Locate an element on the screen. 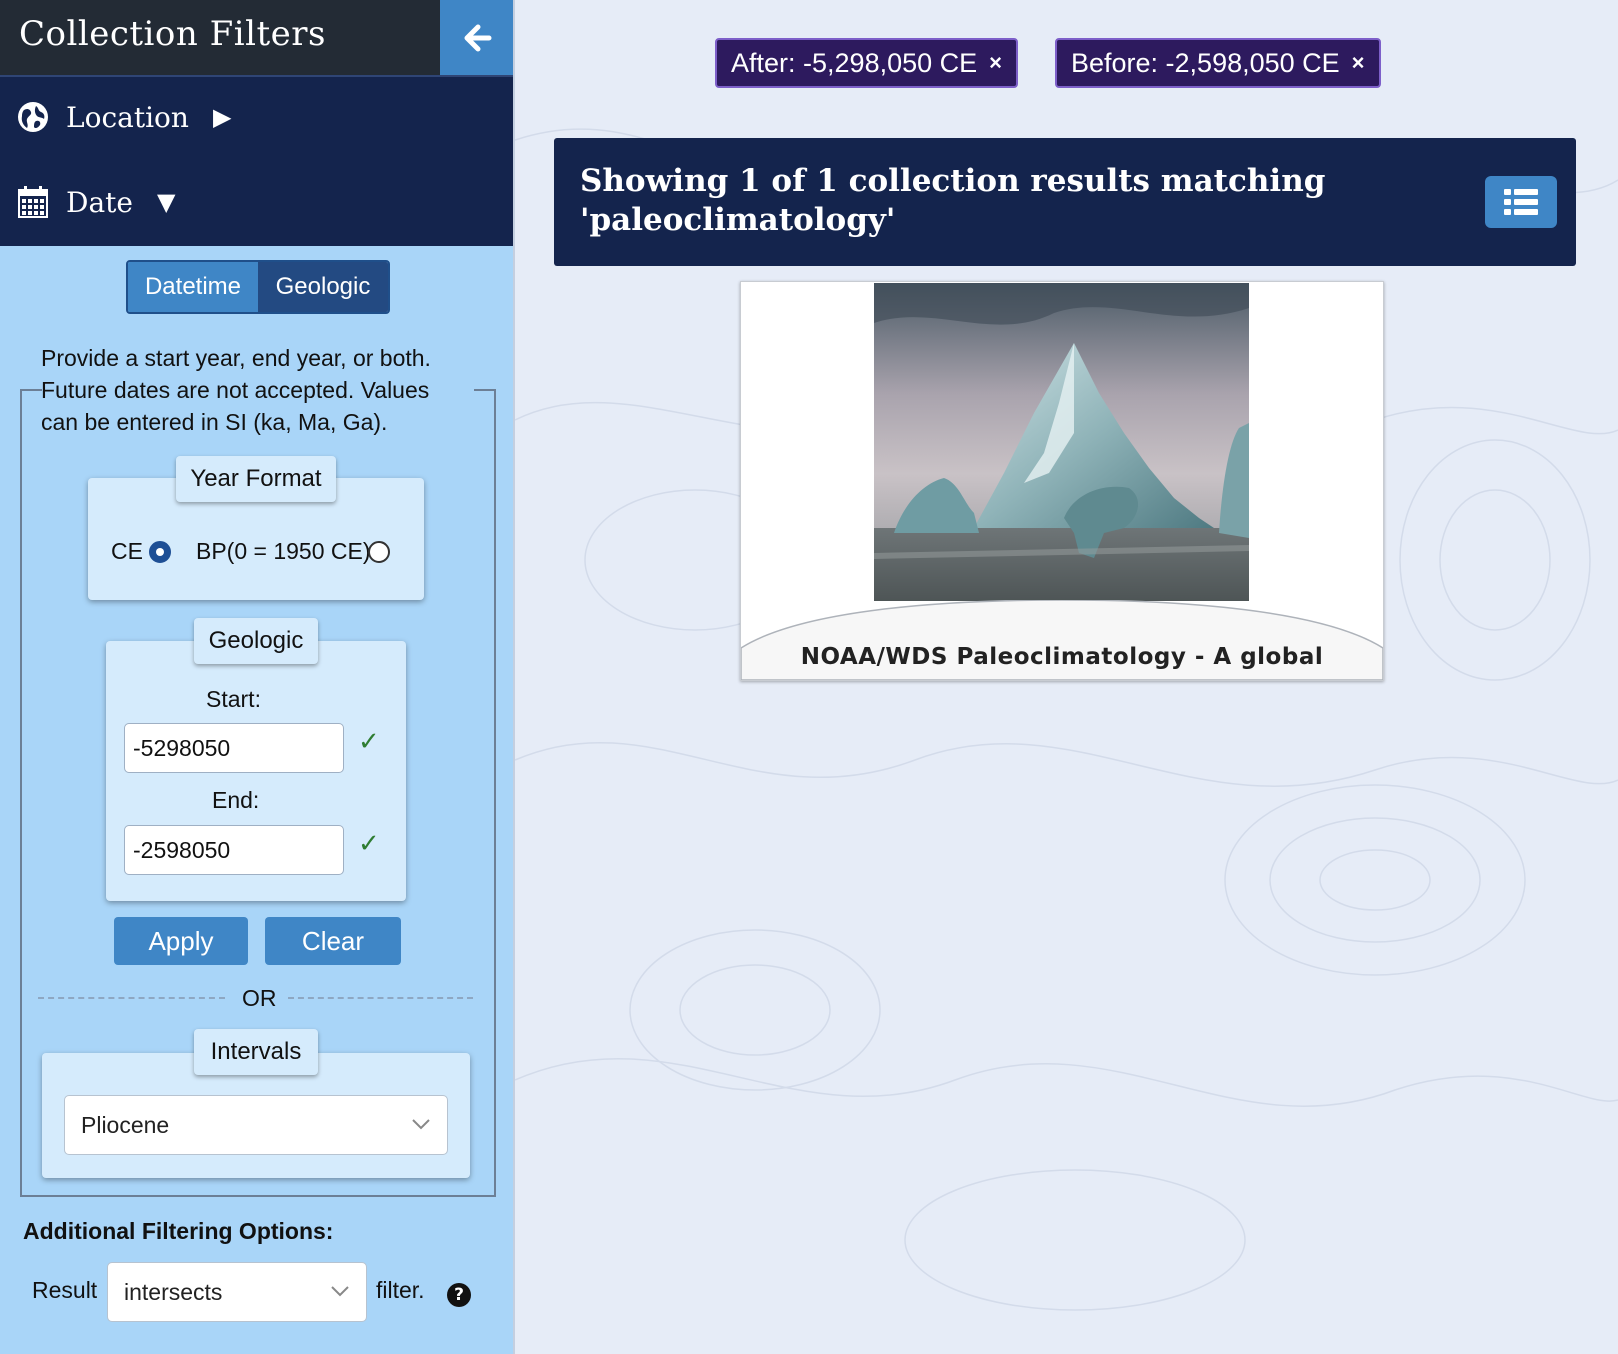  start-year-input is located at coordinates (234, 748).